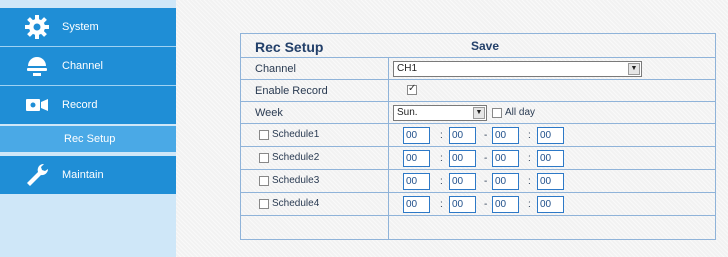 The height and width of the screenshot is (257, 728). What do you see at coordinates (550, 158) in the screenshot?
I see `schedule2-end-minute: 00` at bounding box center [550, 158].